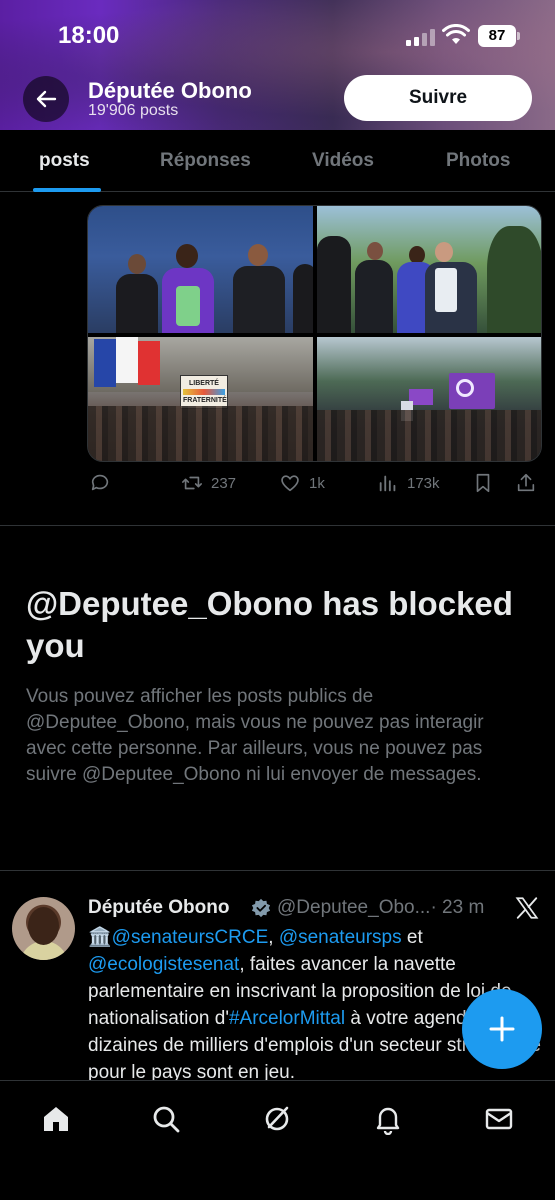 This screenshot has width=555, height=1200. Describe the element at coordinates (190, 937) in the screenshot. I see `mention-senateurscrce: @senateursCRCE` at that location.